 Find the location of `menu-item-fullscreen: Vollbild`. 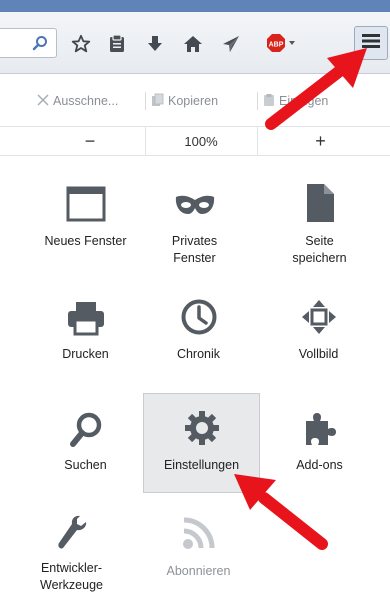

menu-item-fullscreen: Vollbild is located at coordinates (318, 336).